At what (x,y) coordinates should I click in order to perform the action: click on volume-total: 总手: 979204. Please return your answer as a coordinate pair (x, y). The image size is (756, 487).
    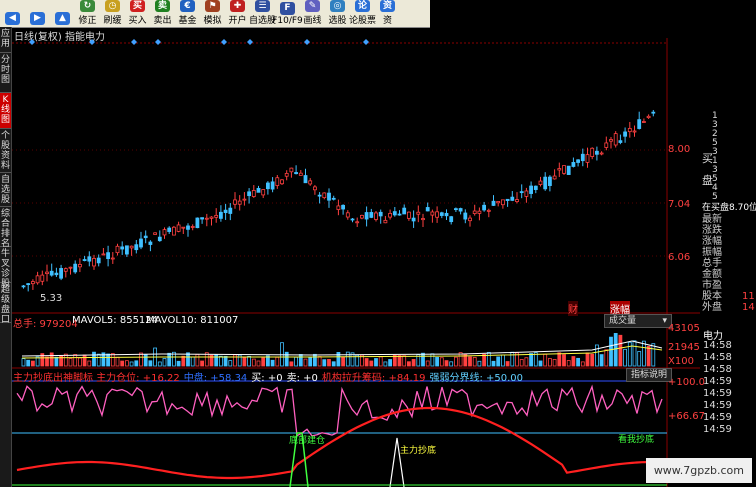
    Looking at the image, I should click on (45, 324).